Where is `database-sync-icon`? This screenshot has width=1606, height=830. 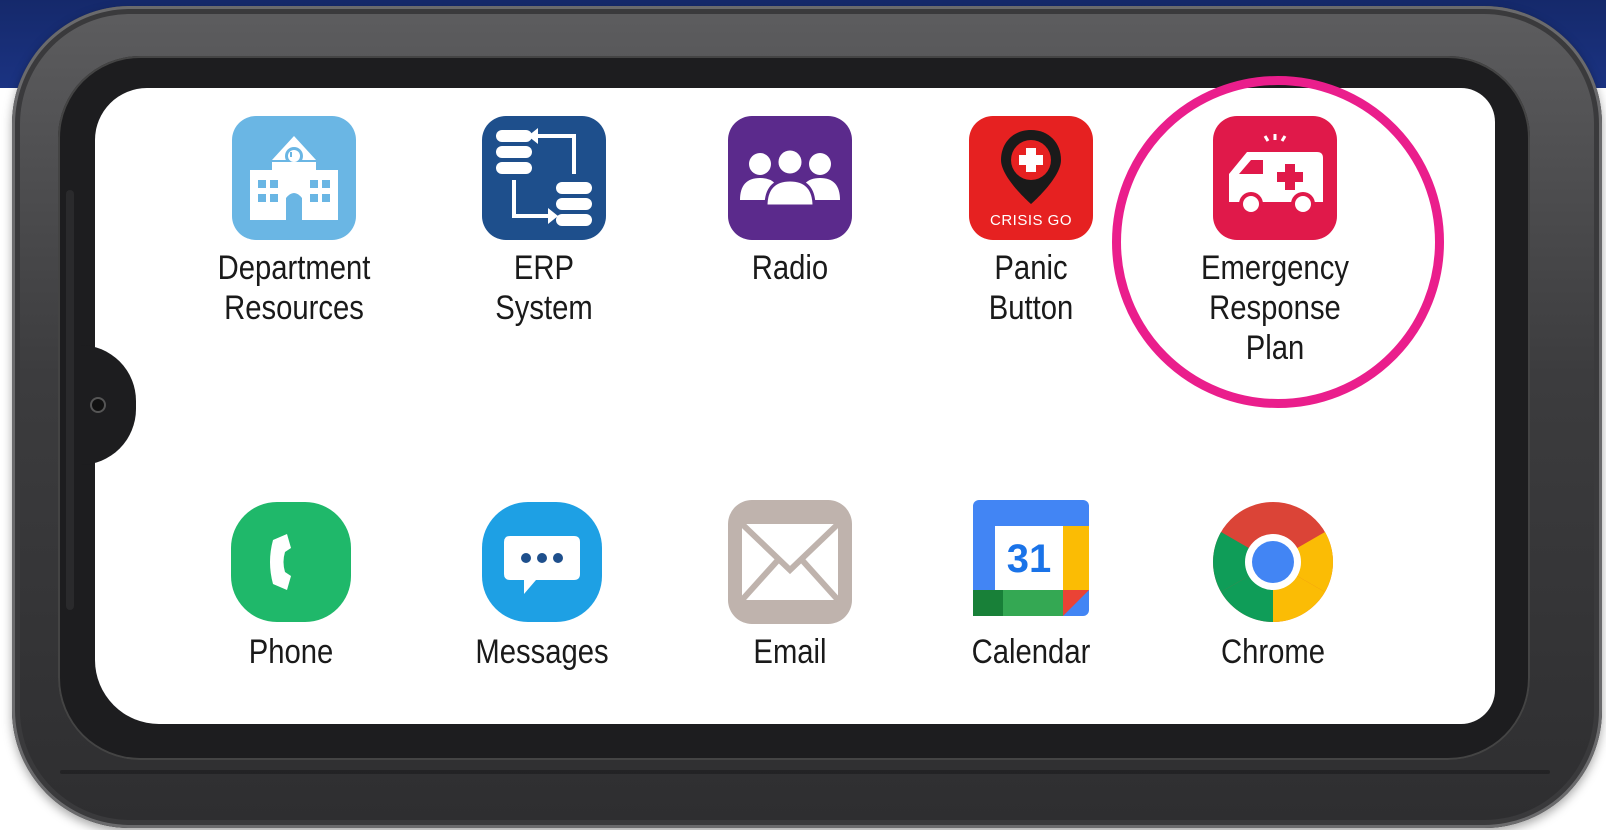
database-sync-icon is located at coordinates (544, 178).